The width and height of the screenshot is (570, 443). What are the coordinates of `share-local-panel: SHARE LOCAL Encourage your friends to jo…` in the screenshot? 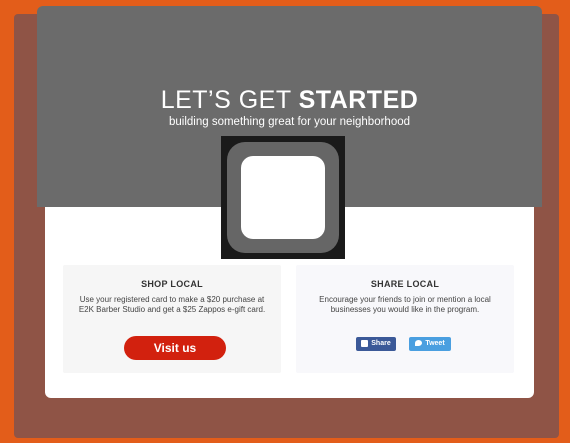 It's located at (405, 319).